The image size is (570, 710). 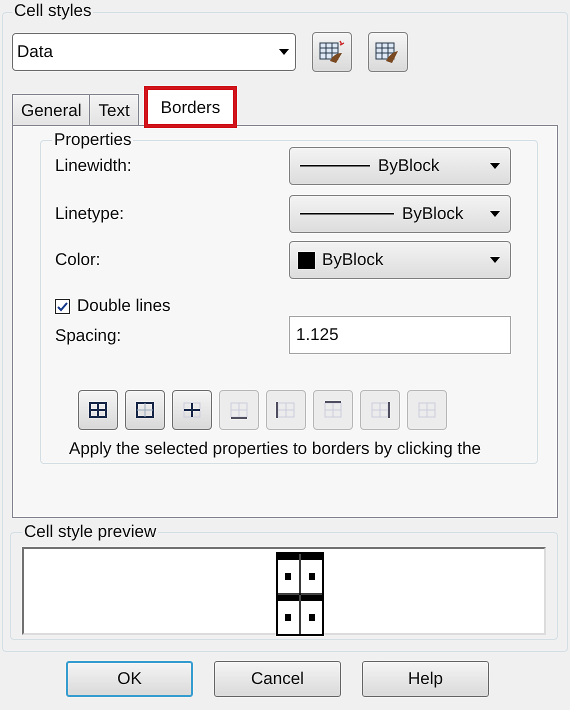 What do you see at coordinates (191, 107) in the screenshot?
I see `tab: Borders` at bounding box center [191, 107].